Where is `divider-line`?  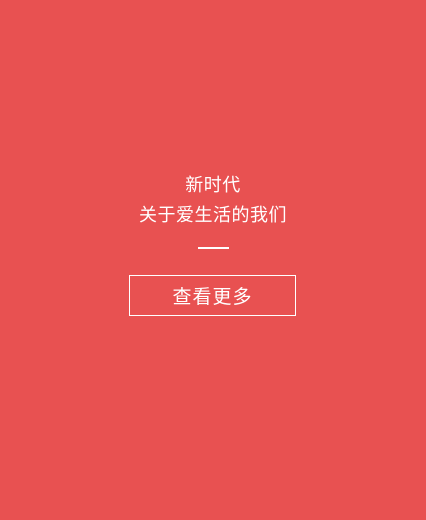
divider-line is located at coordinates (213, 248).